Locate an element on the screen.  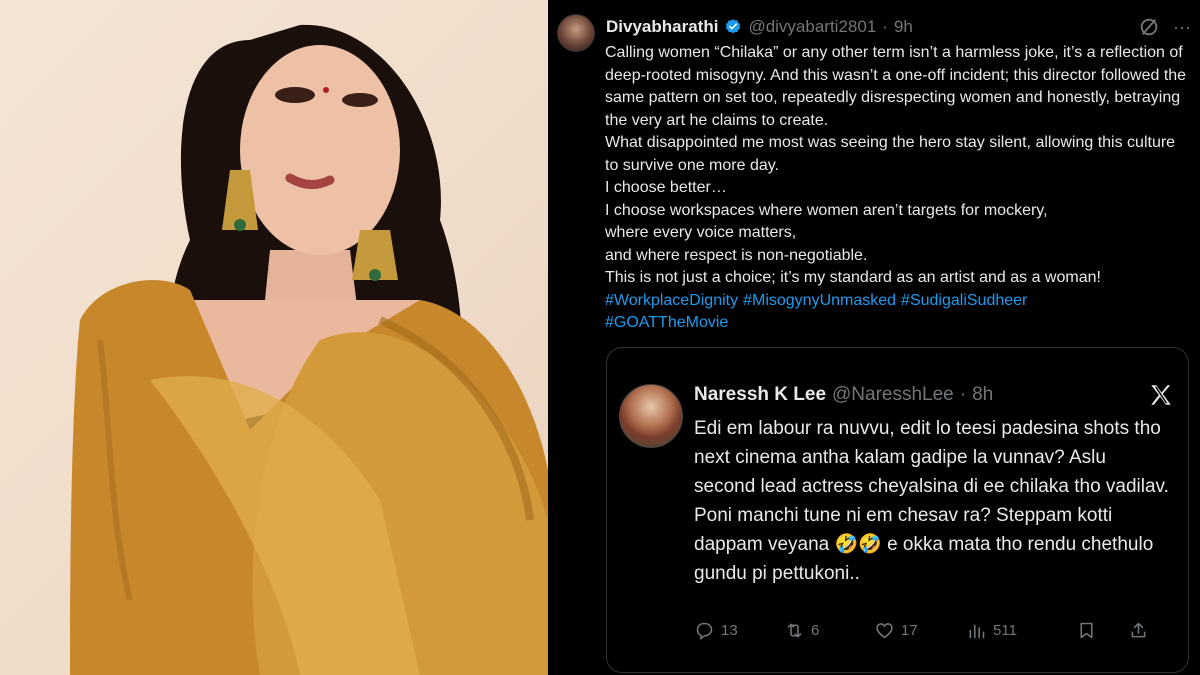
share-icon is located at coordinates (1138, 629).